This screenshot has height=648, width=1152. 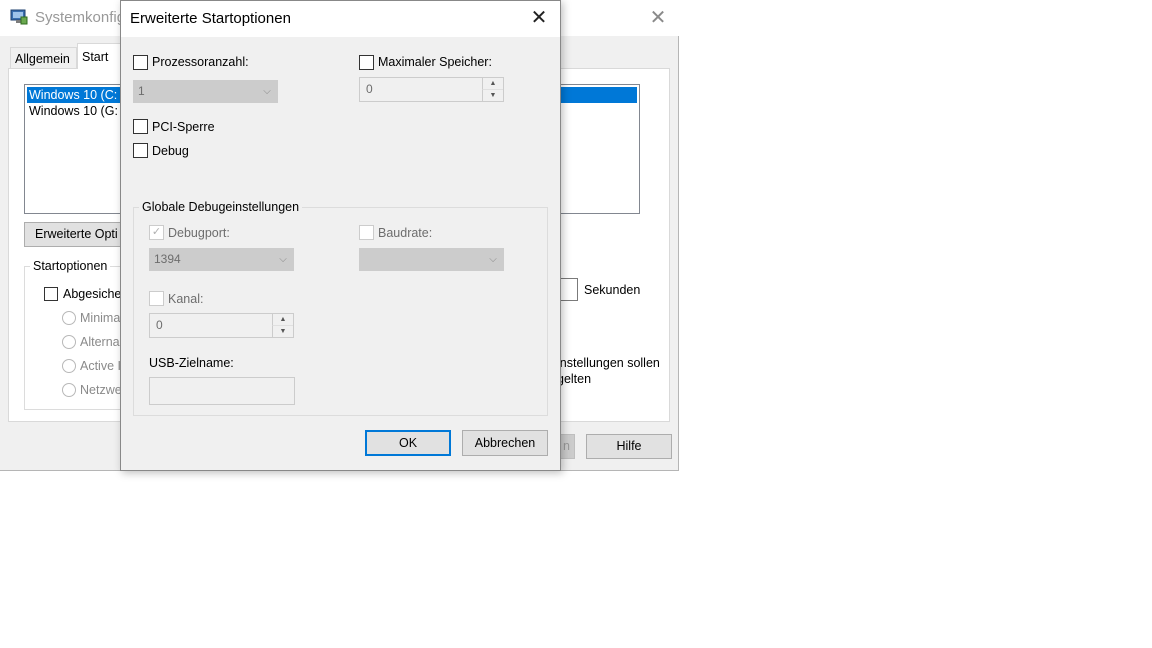 I want to click on tab-general: Allgemein, so click(x=43, y=58).